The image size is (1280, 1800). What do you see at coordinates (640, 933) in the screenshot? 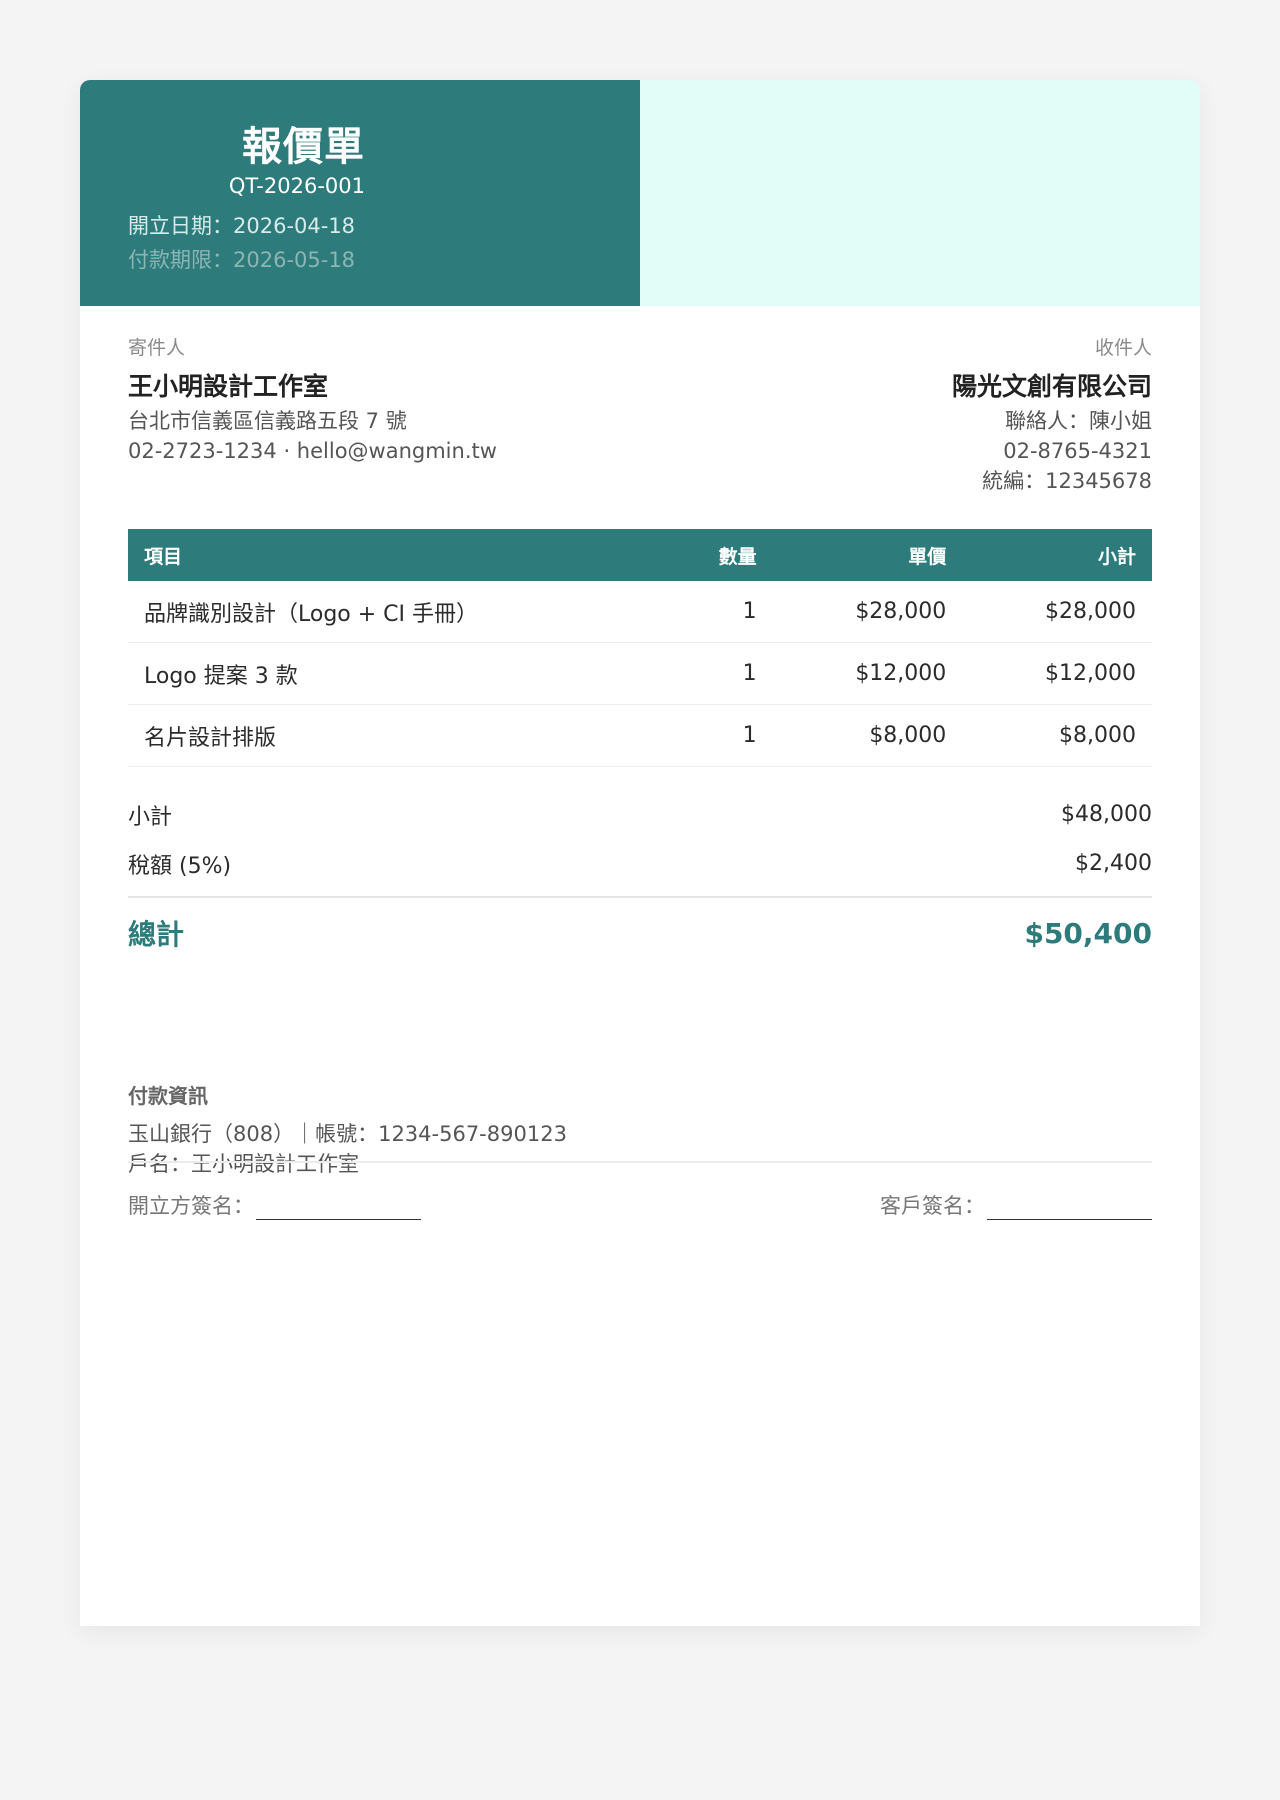
I see `grand-total-row: 總計 $50,400` at bounding box center [640, 933].